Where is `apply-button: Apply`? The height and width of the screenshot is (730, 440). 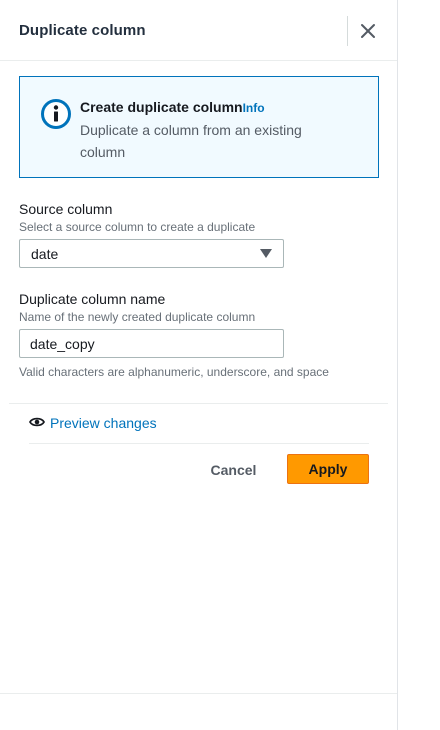
apply-button: Apply is located at coordinates (328, 469).